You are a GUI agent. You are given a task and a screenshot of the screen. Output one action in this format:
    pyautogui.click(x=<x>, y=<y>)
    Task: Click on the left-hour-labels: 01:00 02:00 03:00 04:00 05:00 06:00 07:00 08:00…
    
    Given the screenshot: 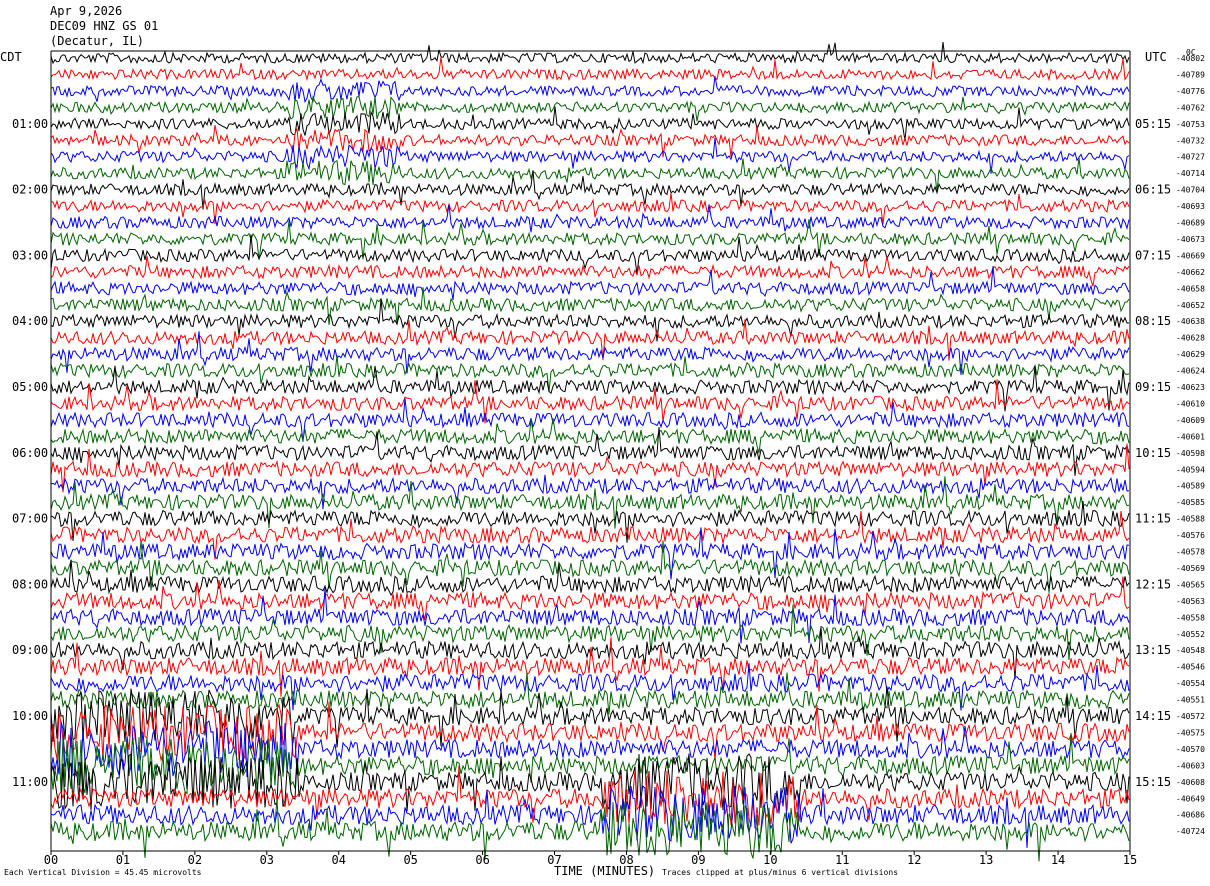 What is the action you would take?
    pyautogui.click(x=30, y=453)
    